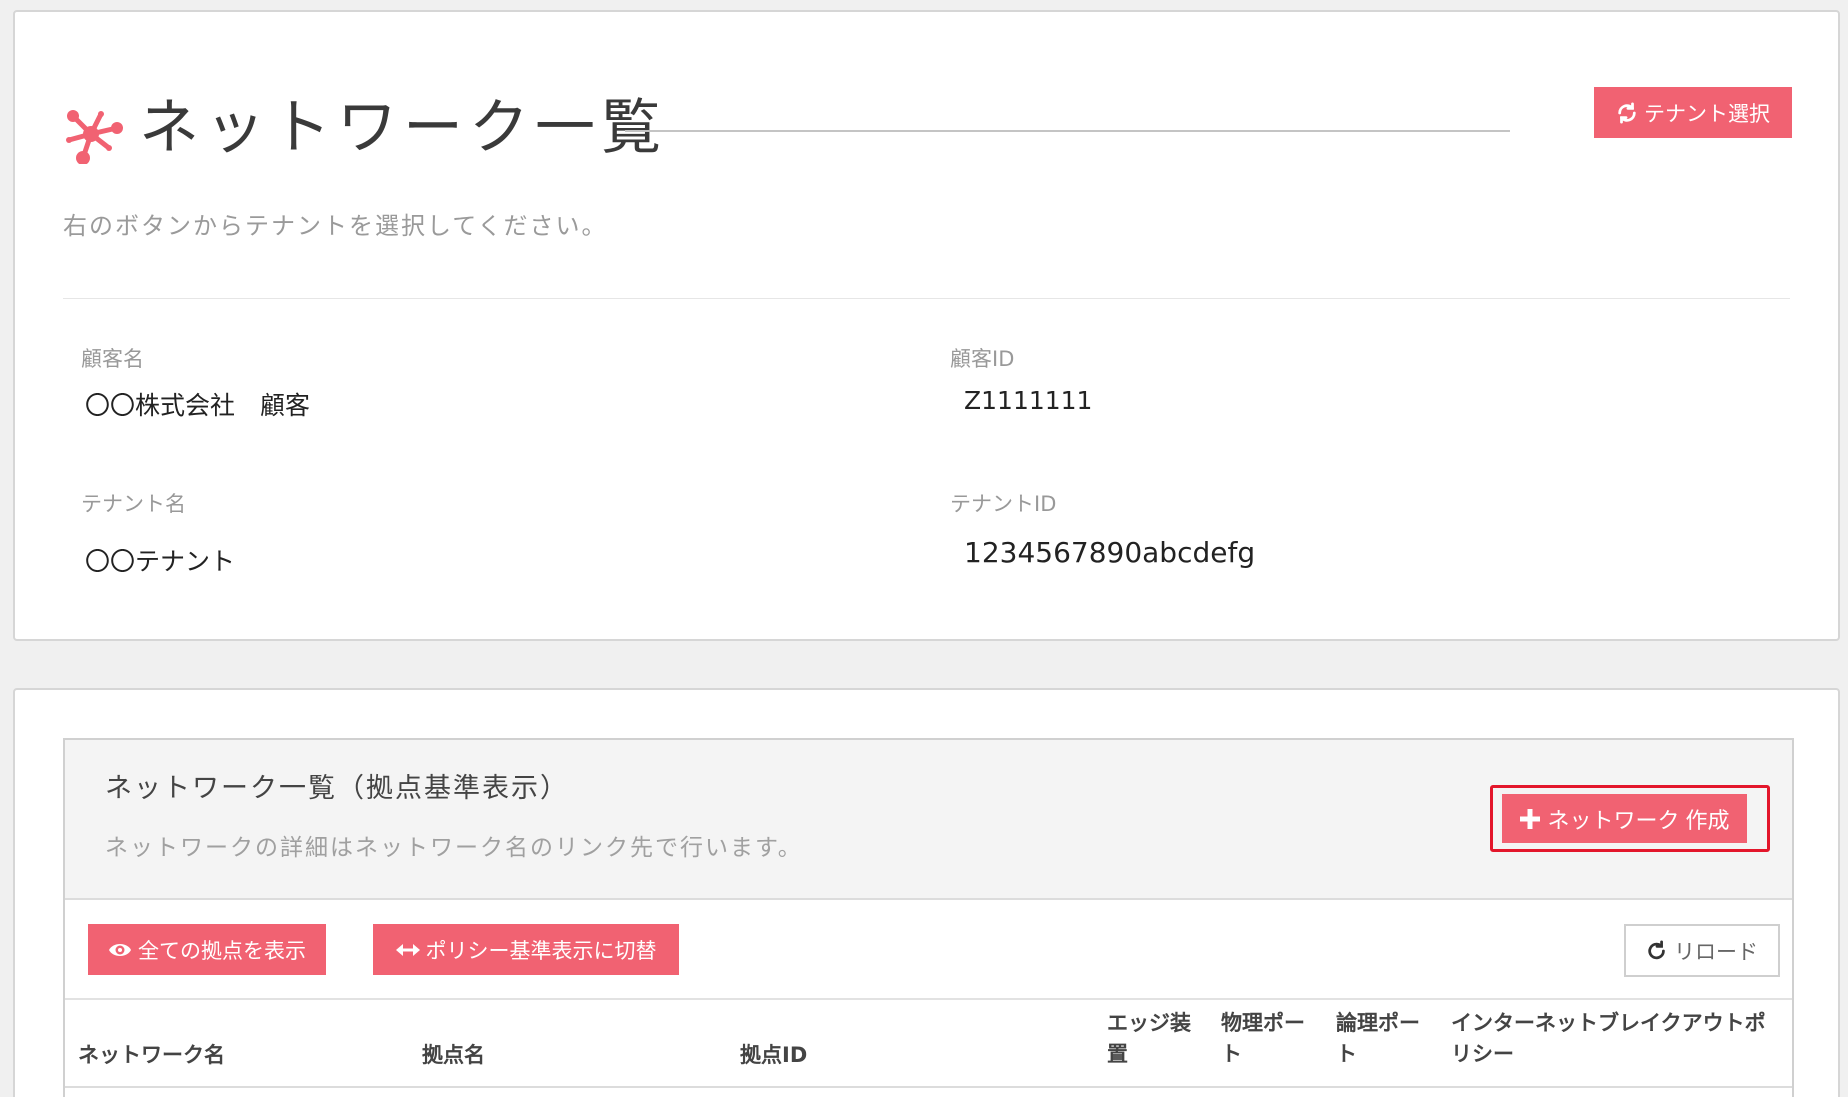  I want to click on create-network-button: ネットワーク 作成, so click(1624, 818).